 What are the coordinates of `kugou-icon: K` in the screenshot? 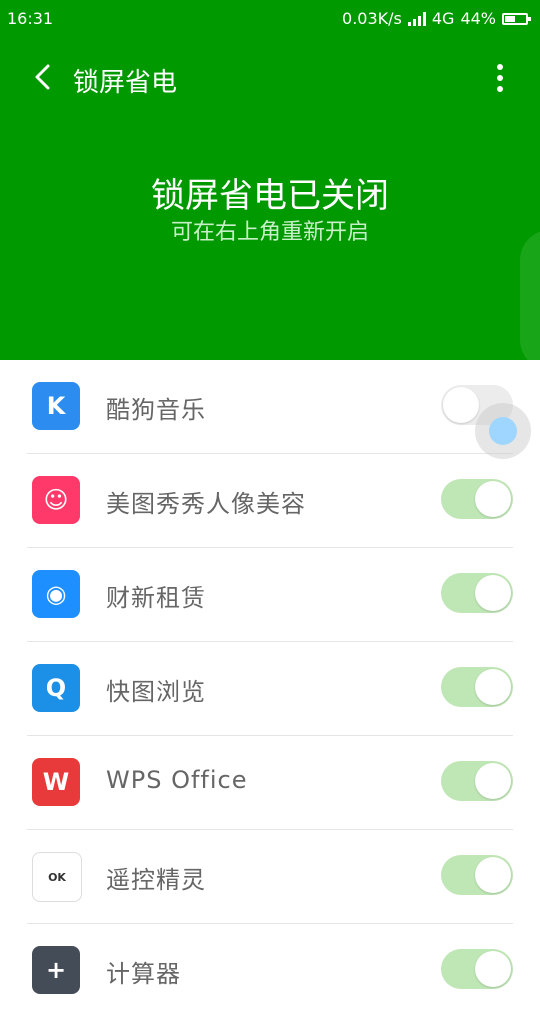 It's located at (56, 406).